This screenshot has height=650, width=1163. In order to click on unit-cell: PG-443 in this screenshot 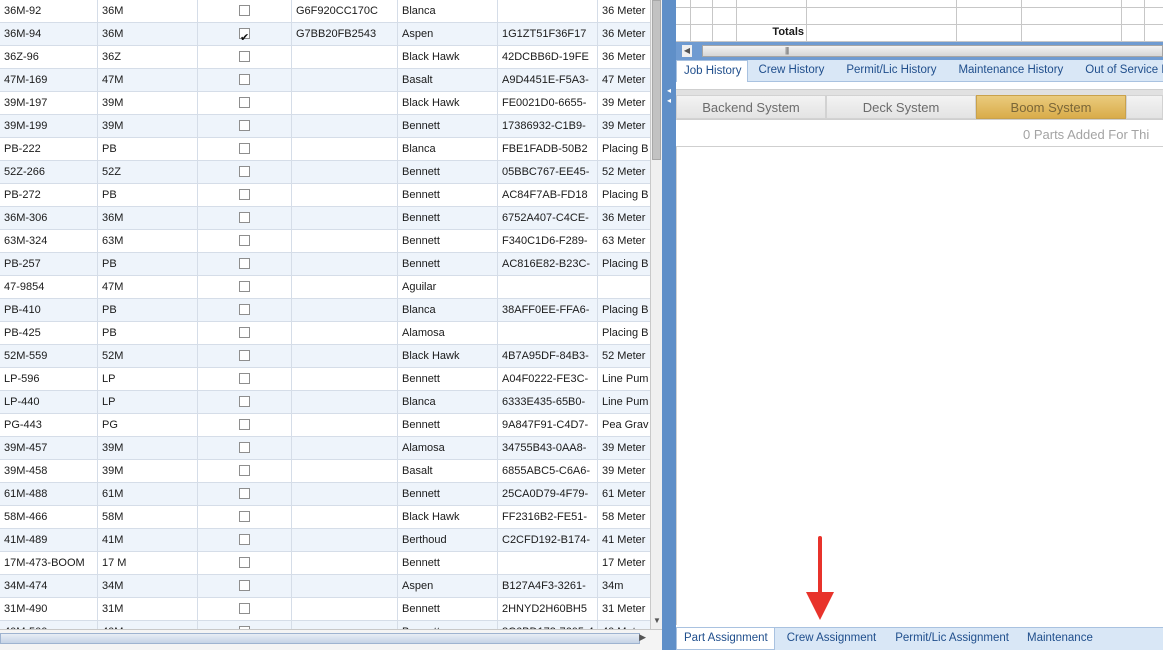, I will do `click(49, 425)`.